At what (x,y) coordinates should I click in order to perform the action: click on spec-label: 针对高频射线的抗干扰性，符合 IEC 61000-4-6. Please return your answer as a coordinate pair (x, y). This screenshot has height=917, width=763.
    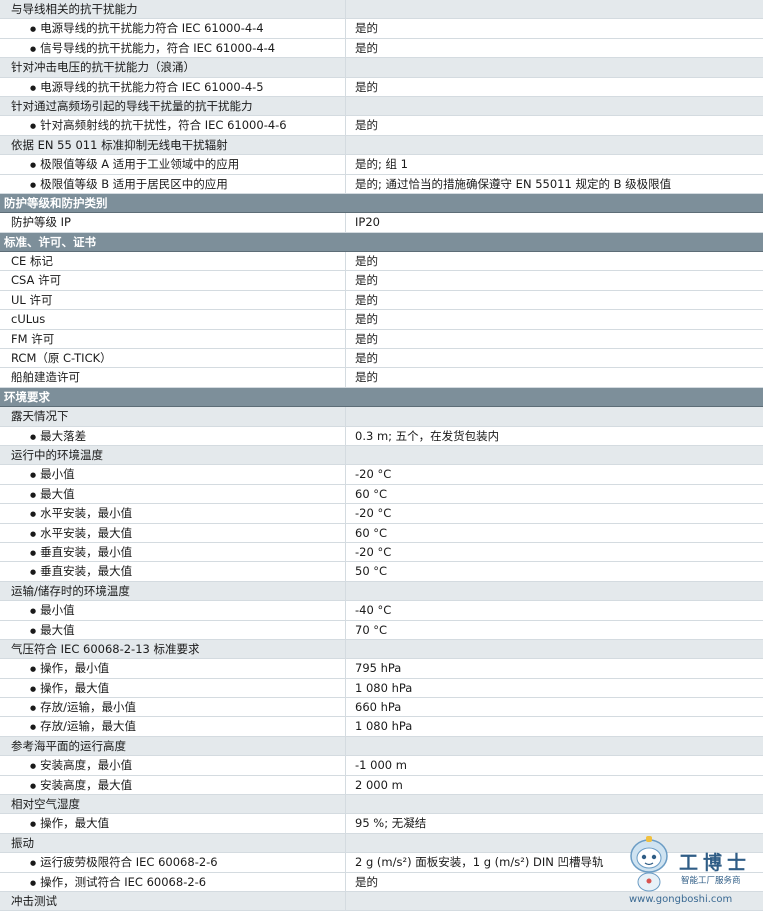
    Looking at the image, I should click on (172, 125).